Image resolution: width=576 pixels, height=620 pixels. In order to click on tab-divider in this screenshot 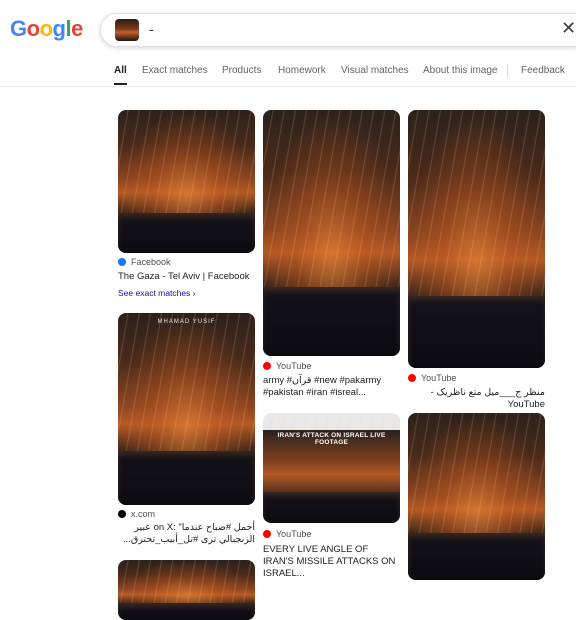, I will do `click(507, 71)`.